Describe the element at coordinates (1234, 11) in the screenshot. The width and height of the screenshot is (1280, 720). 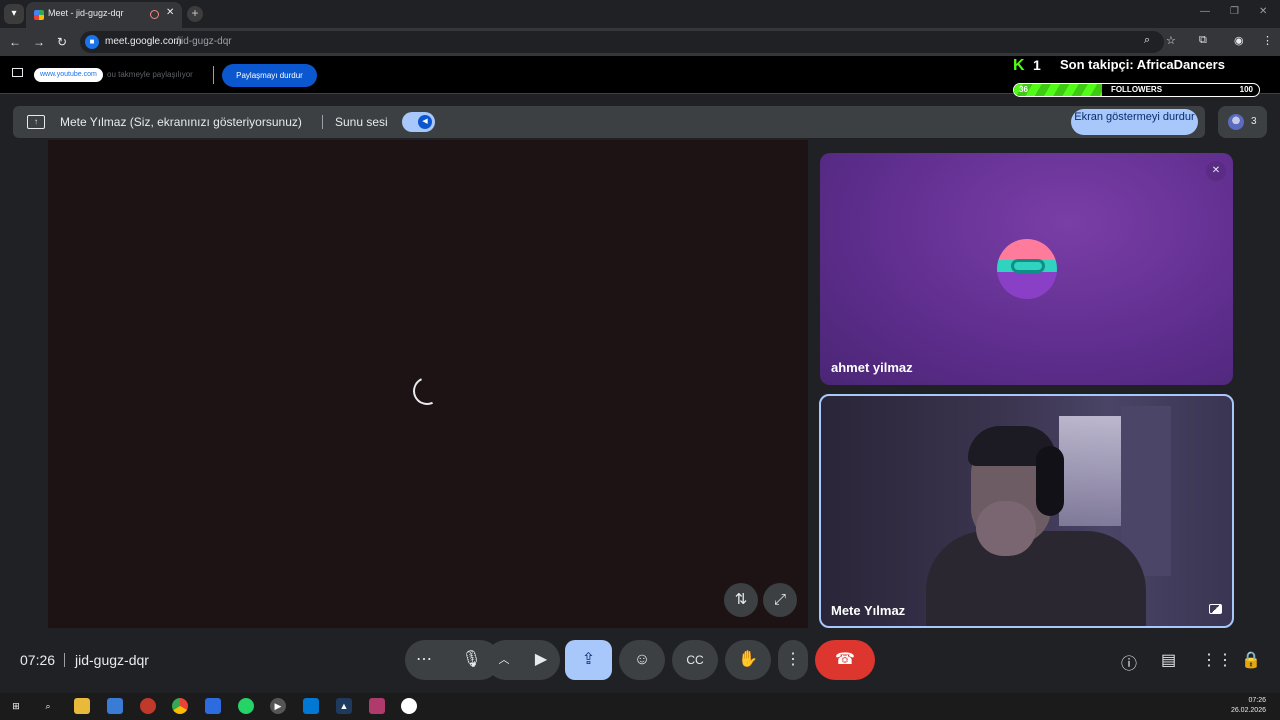
I see `maximize-icon: ❐` at that location.